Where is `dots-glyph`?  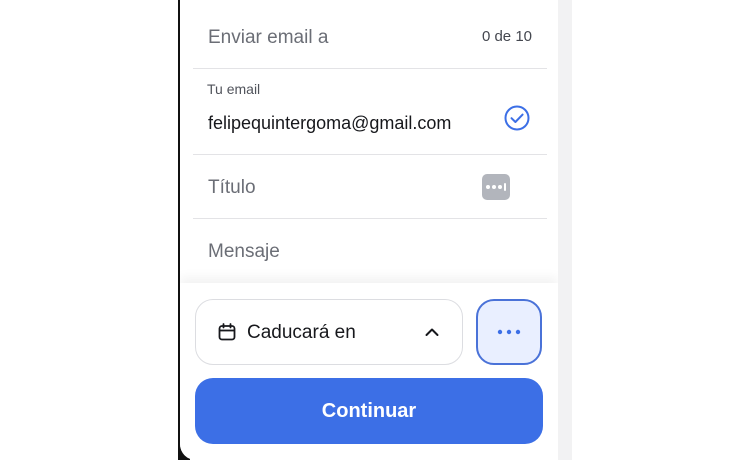
dots-glyph is located at coordinates (496, 187).